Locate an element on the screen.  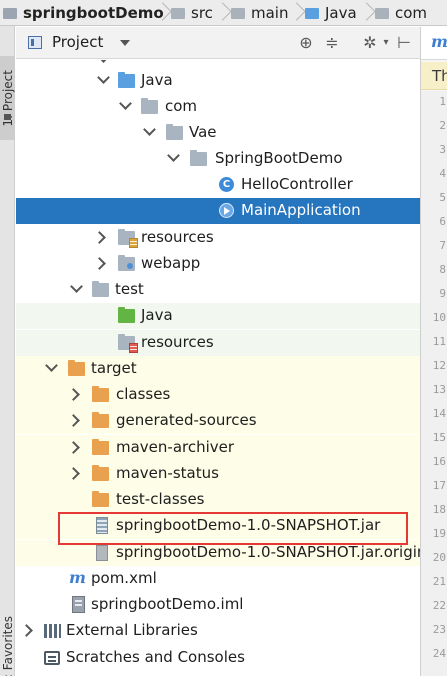
tree-row-springbootdemo-iml: springbootDemo.iml is located at coordinates (218, 605).